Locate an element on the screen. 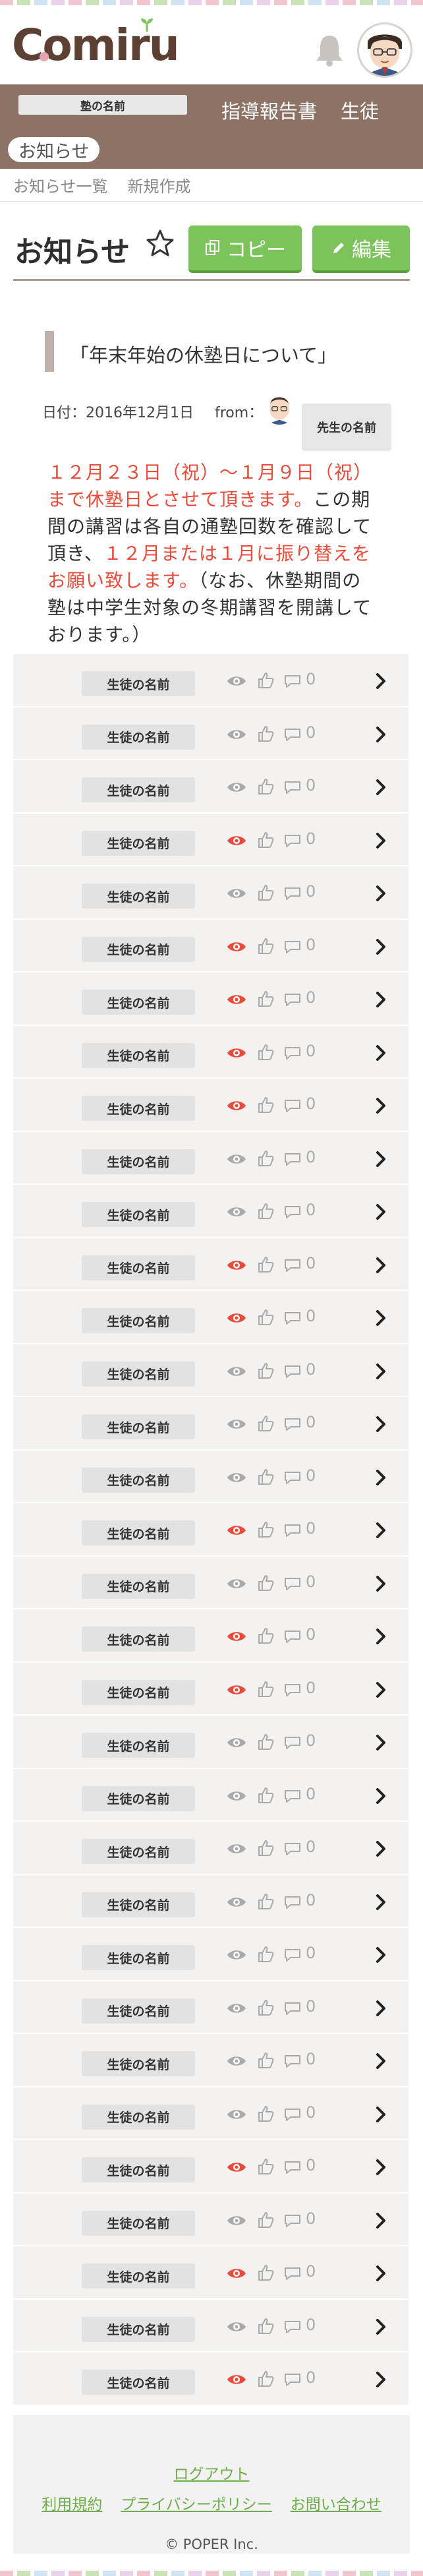 Image resolution: width=423 pixels, height=2576 pixels. nav-tab-notices: お知らせ is located at coordinates (54, 149).